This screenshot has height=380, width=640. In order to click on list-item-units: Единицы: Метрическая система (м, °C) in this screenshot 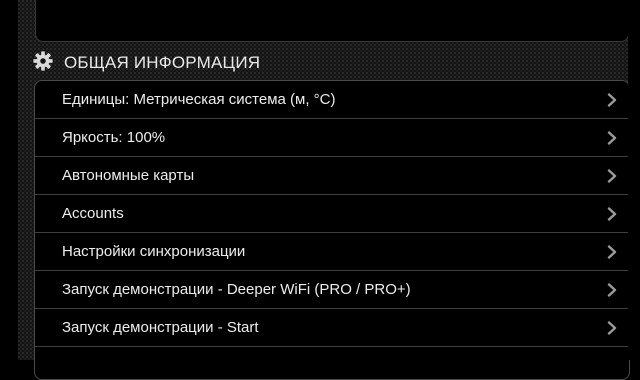, I will do `click(332, 100)`.